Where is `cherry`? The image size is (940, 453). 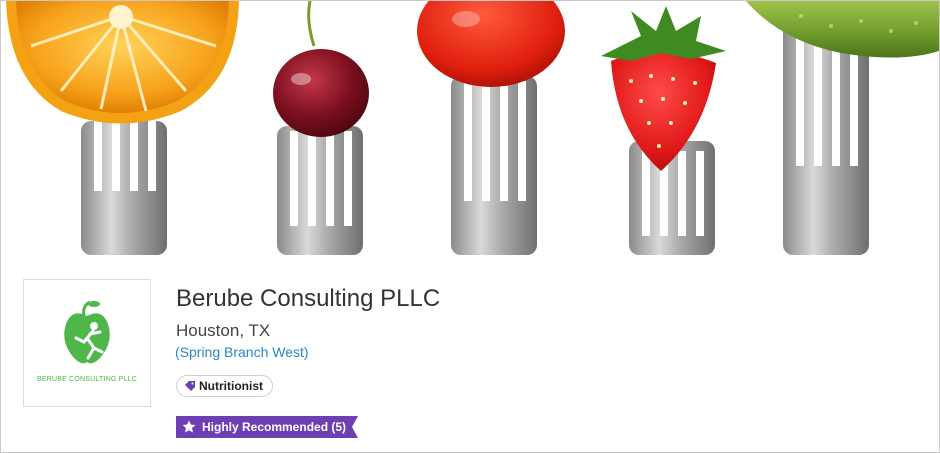 cherry is located at coordinates (321, 69).